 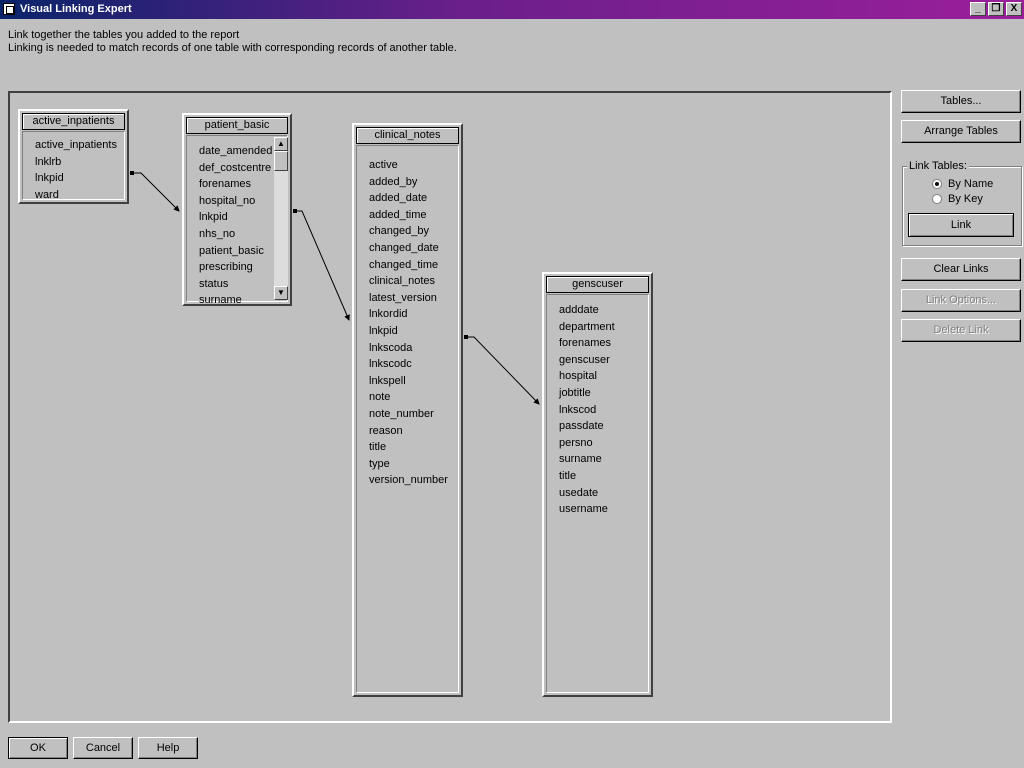 I want to click on by-key-option: By Key, so click(x=957, y=199).